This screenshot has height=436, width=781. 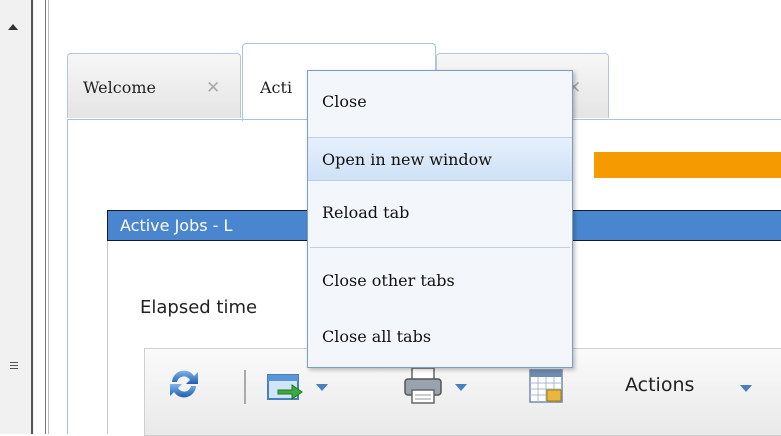 I want to click on scroll-grip-icon, so click(x=14, y=366).